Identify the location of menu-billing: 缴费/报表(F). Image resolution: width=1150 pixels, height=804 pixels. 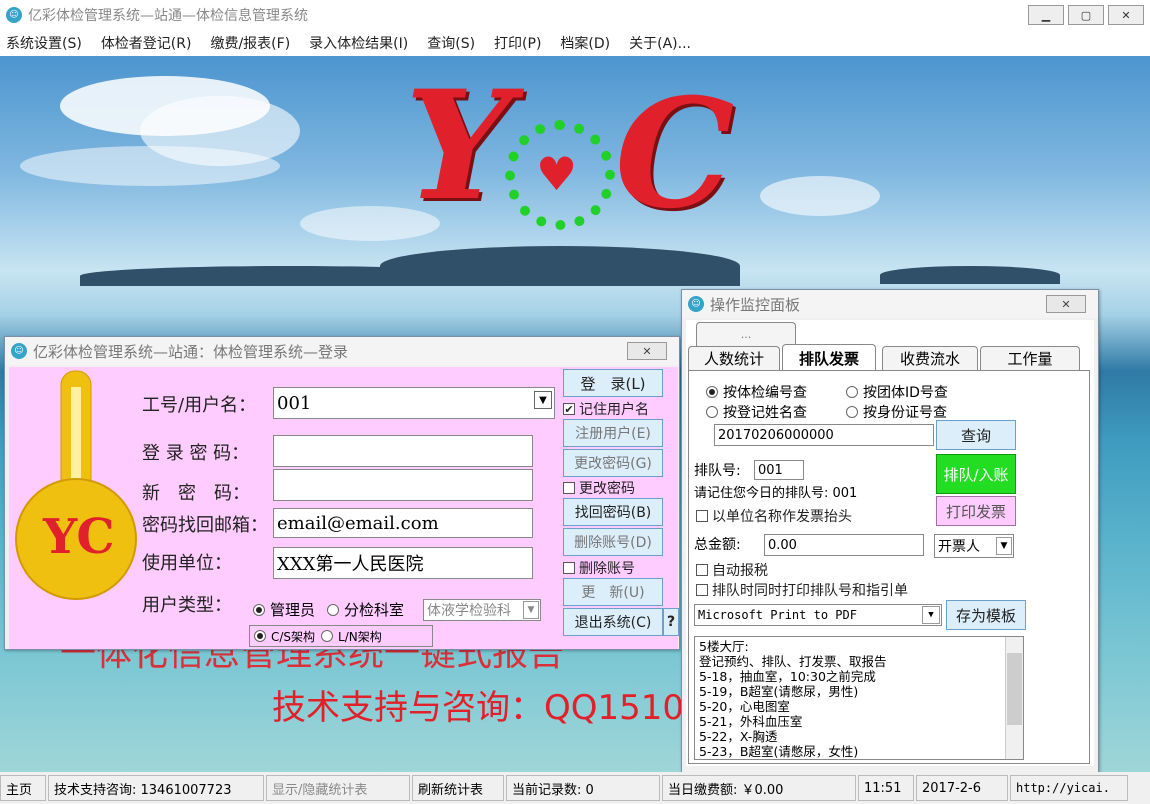
(250, 43).